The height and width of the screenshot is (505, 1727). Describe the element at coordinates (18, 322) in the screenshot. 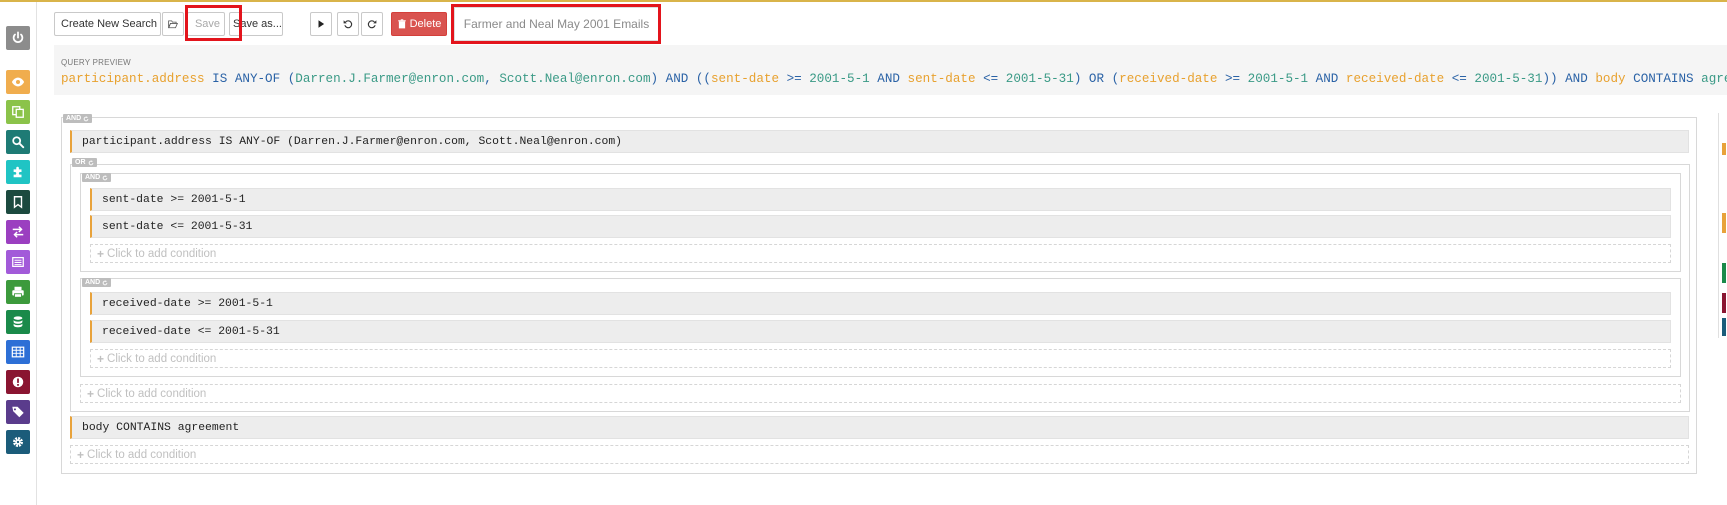

I see `database-icon` at that location.